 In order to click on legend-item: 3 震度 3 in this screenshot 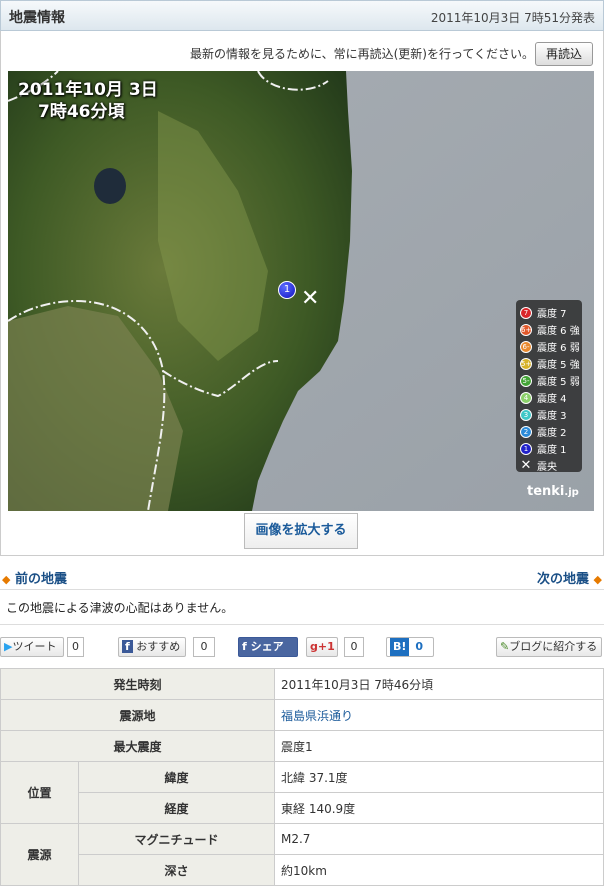, I will do `click(549, 414)`.